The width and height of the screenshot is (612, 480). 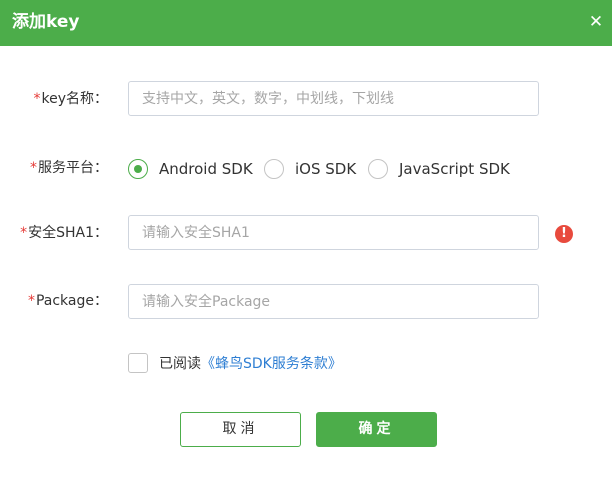 I want to click on cancel-button: 取消, so click(x=240, y=429).